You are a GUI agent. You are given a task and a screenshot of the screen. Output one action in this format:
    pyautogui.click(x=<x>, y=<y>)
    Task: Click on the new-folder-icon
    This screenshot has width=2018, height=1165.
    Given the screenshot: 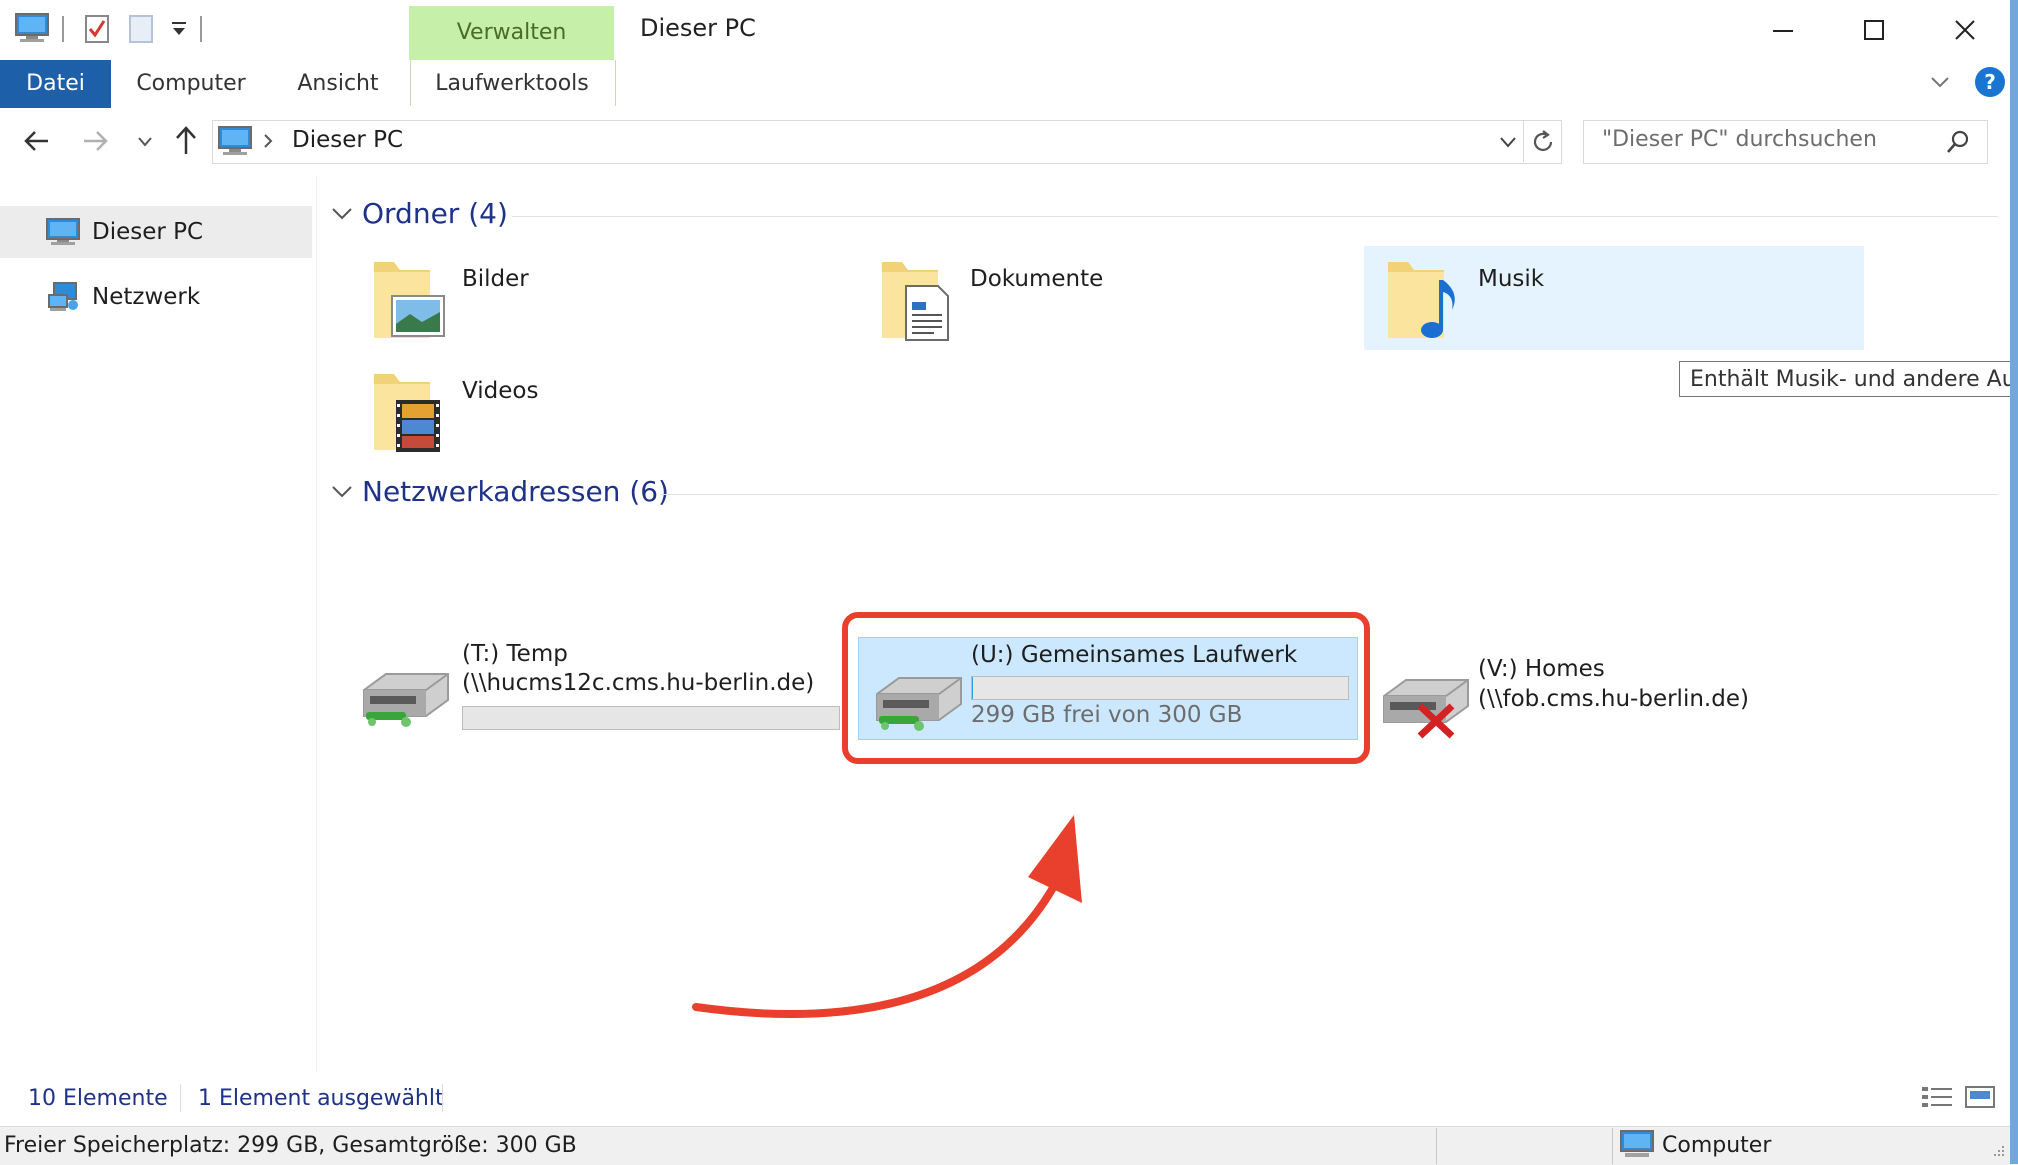 What is the action you would take?
    pyautogui.click(x=141, y=30)
    